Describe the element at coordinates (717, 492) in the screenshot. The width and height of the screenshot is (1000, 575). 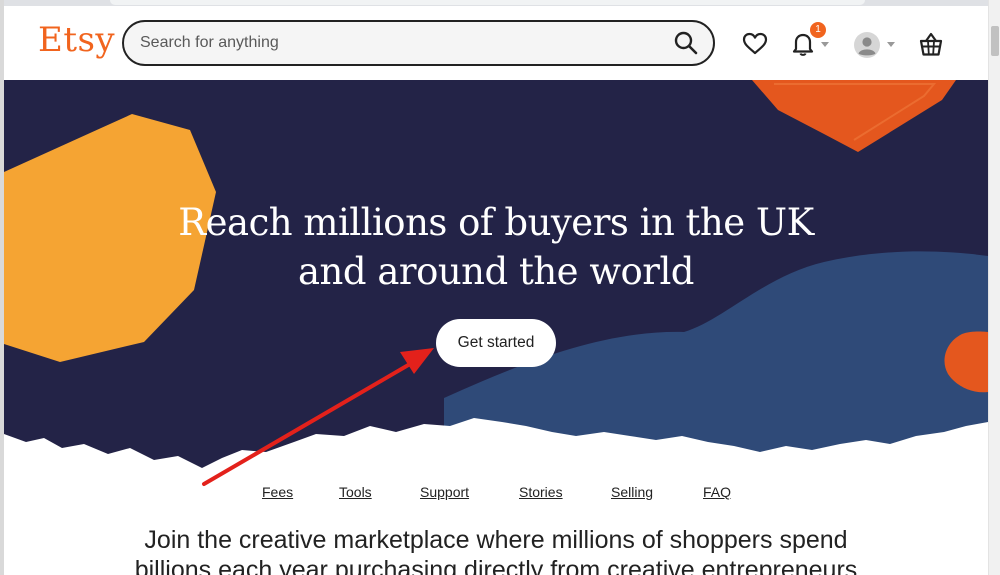
I see `nav-link-faq: FAQ` at that location.